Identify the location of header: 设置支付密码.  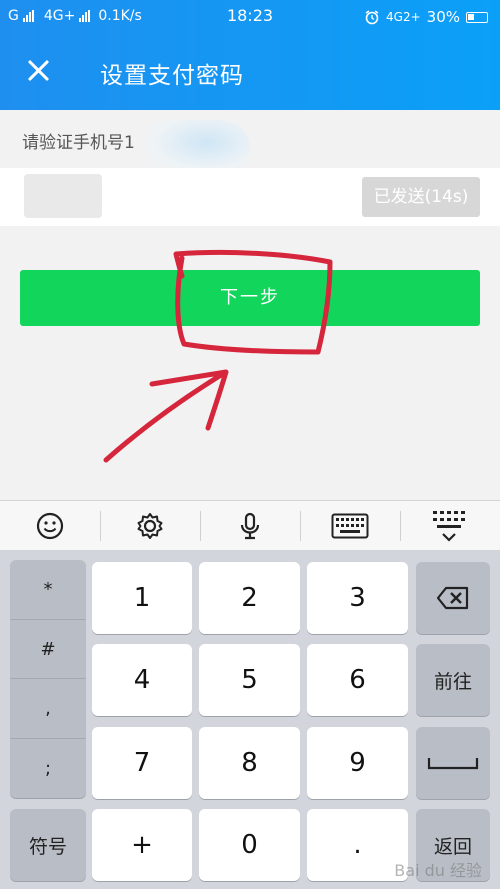
(250, 72).